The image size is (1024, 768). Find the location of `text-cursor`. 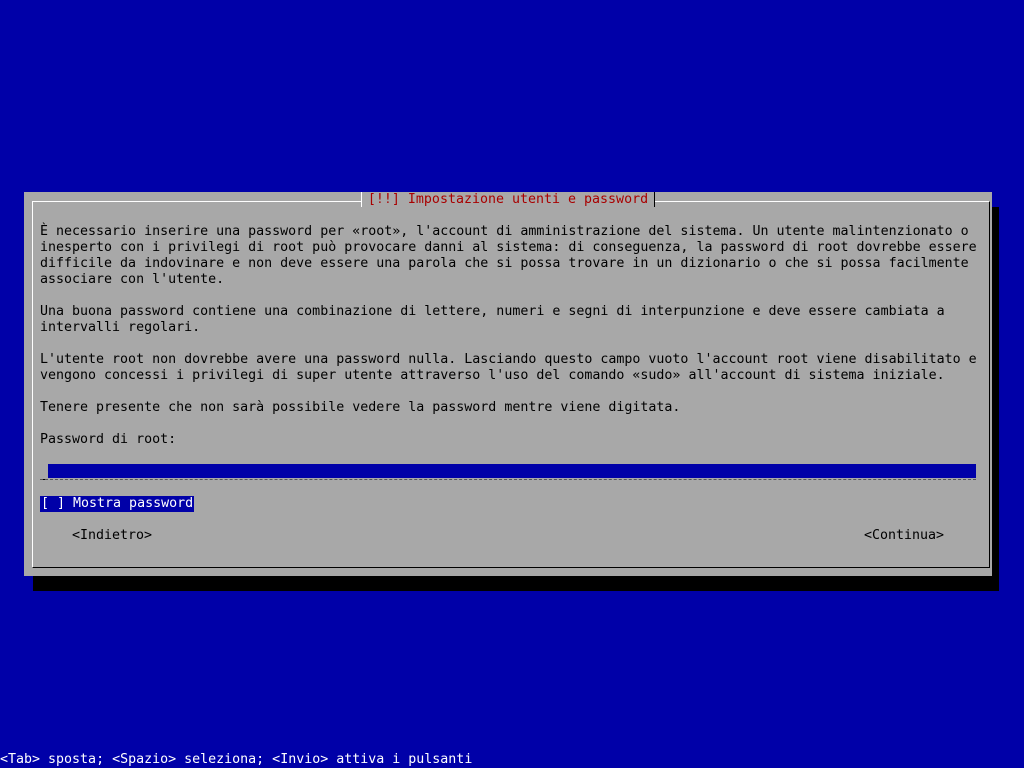

text-cursor is located at coordinates (44, 472).